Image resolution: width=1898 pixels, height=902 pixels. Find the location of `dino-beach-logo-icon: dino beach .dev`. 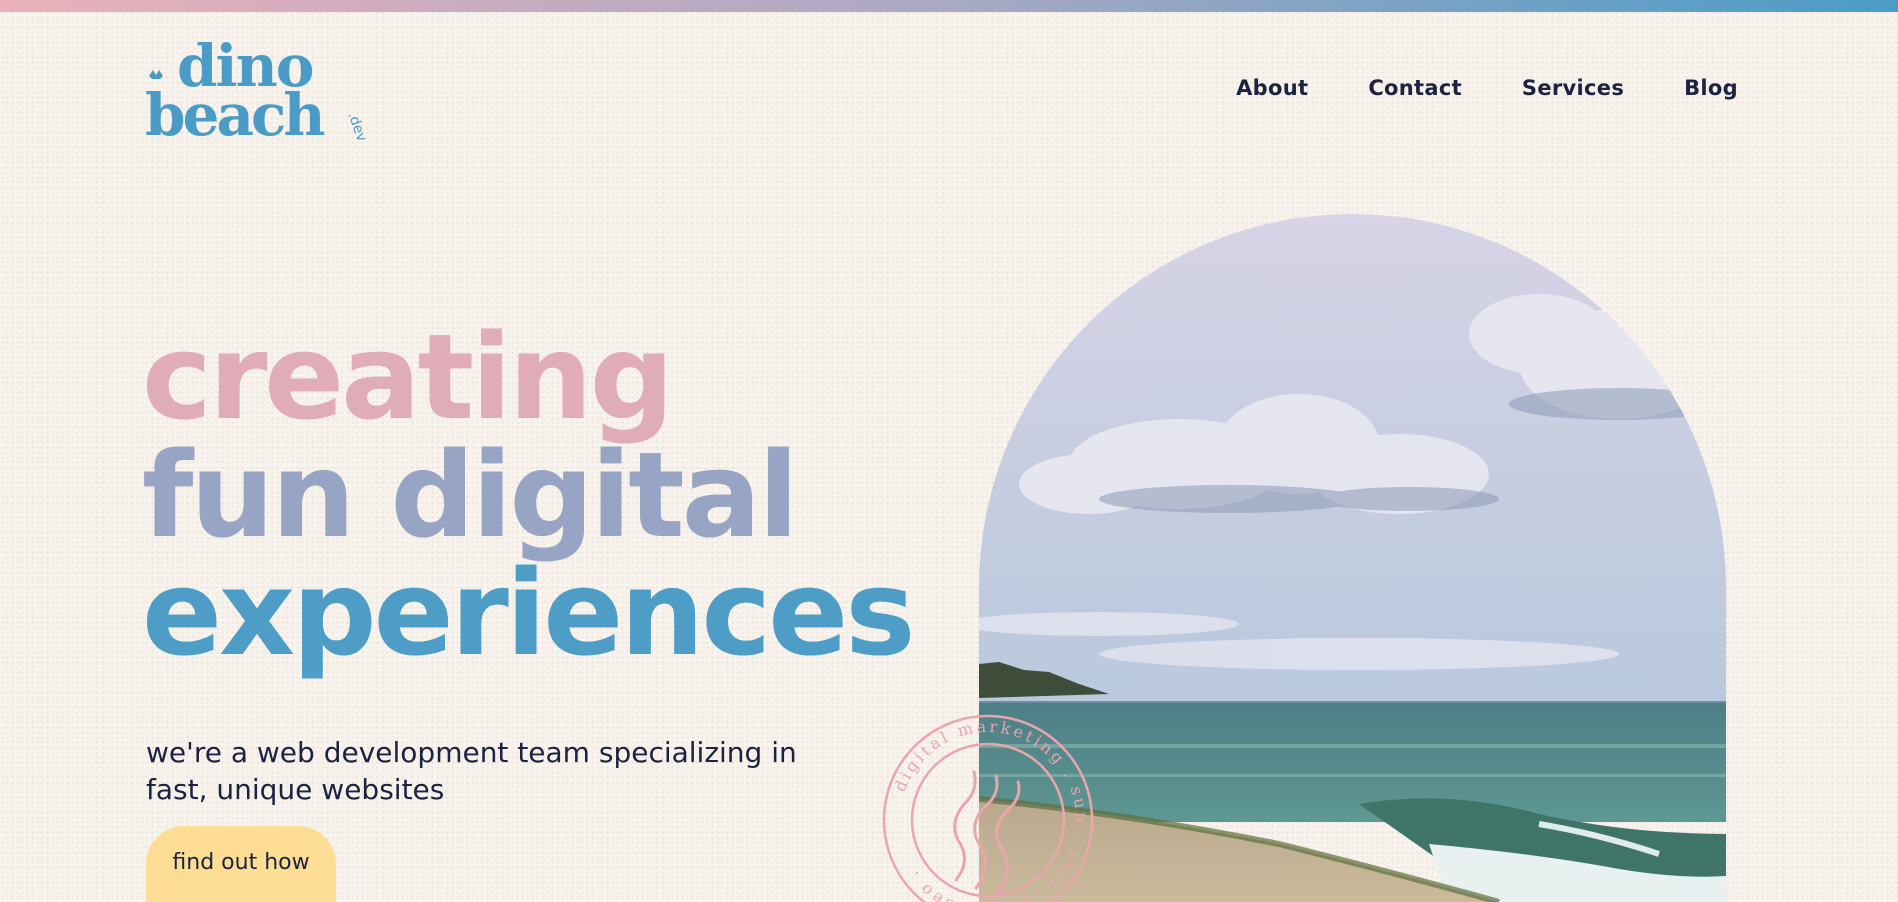

dino-beach-logo-icon: dino beach .dev is located at coordinates (257, 90).